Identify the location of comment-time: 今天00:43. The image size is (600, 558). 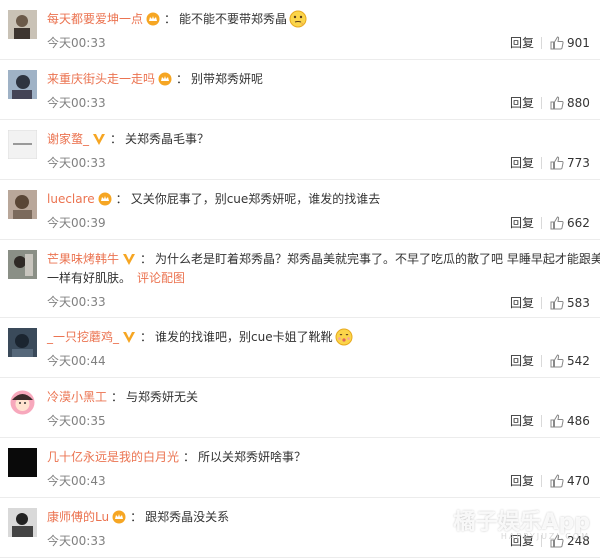
(76, 481).